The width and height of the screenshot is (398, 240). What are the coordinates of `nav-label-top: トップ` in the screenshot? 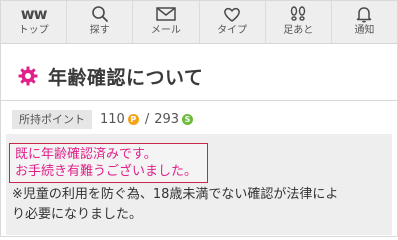 It's located at (33, 30).